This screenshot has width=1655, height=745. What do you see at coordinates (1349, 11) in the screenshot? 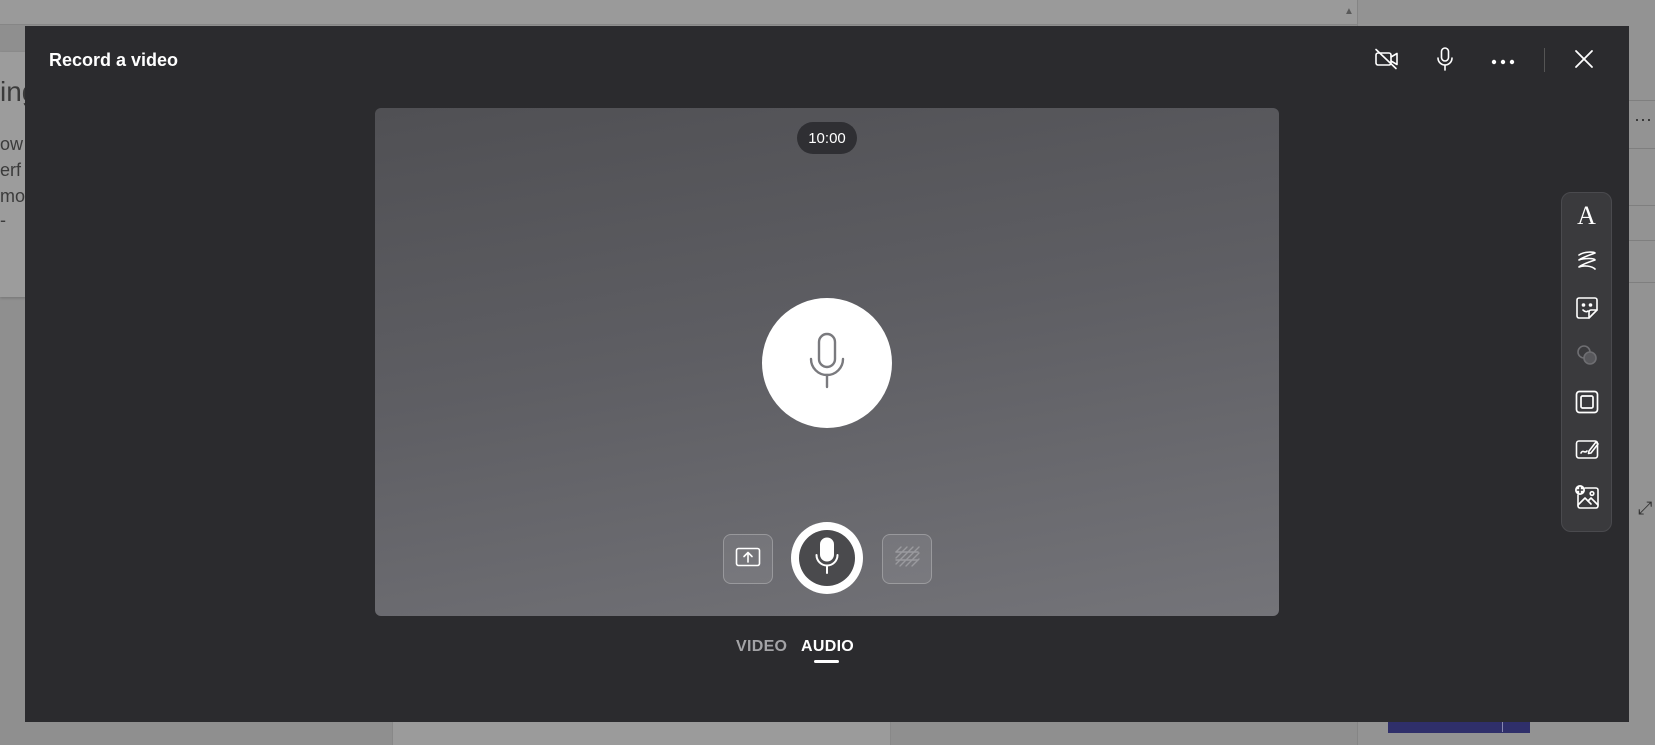
I see `scroll-up-icon: ▲` at bounding box center [1349, 11].